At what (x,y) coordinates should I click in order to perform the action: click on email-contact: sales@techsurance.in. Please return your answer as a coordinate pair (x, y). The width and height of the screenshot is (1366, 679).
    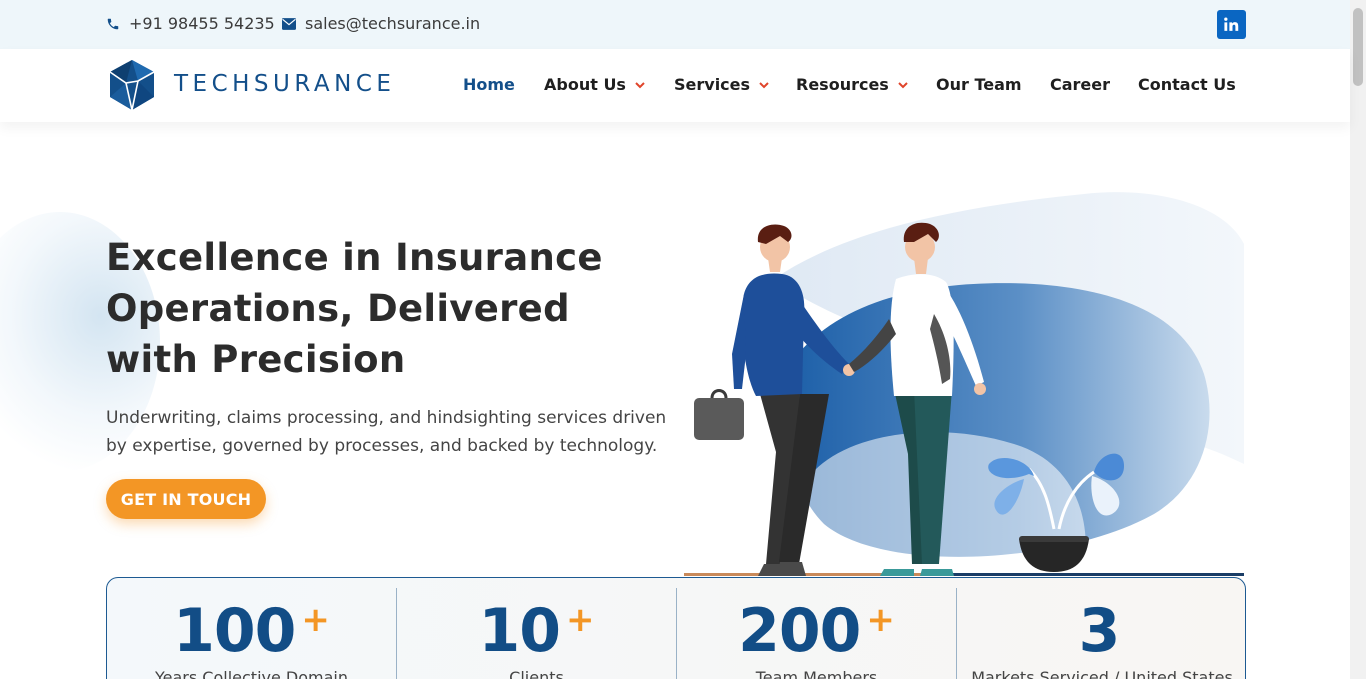
    Looking at the image, I should click on (381, 23).